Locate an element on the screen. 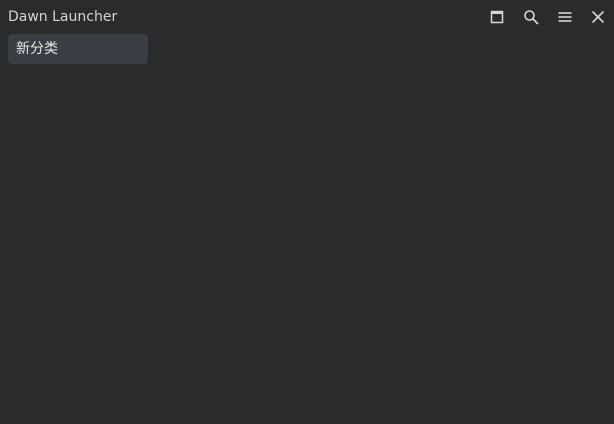 This screenshot has width=614, height=424. search-icon is located at coordinates (531, 17).